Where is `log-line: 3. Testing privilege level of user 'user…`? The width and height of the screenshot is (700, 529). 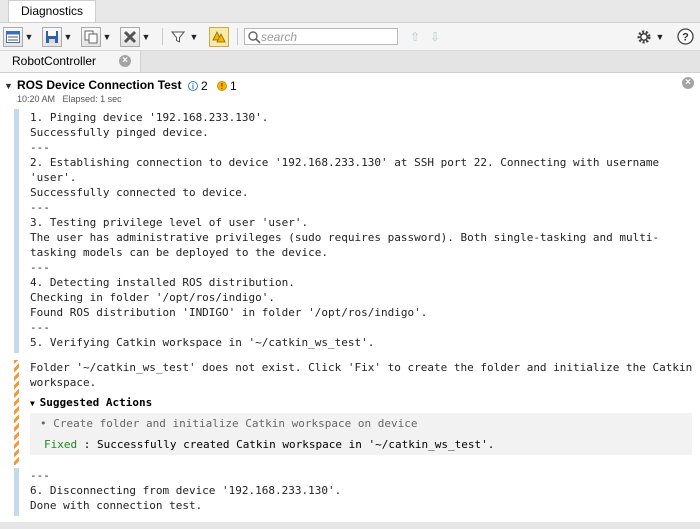 log-line: 3. Testing privilege level of user 'user… is located at coordinates (169, 222).